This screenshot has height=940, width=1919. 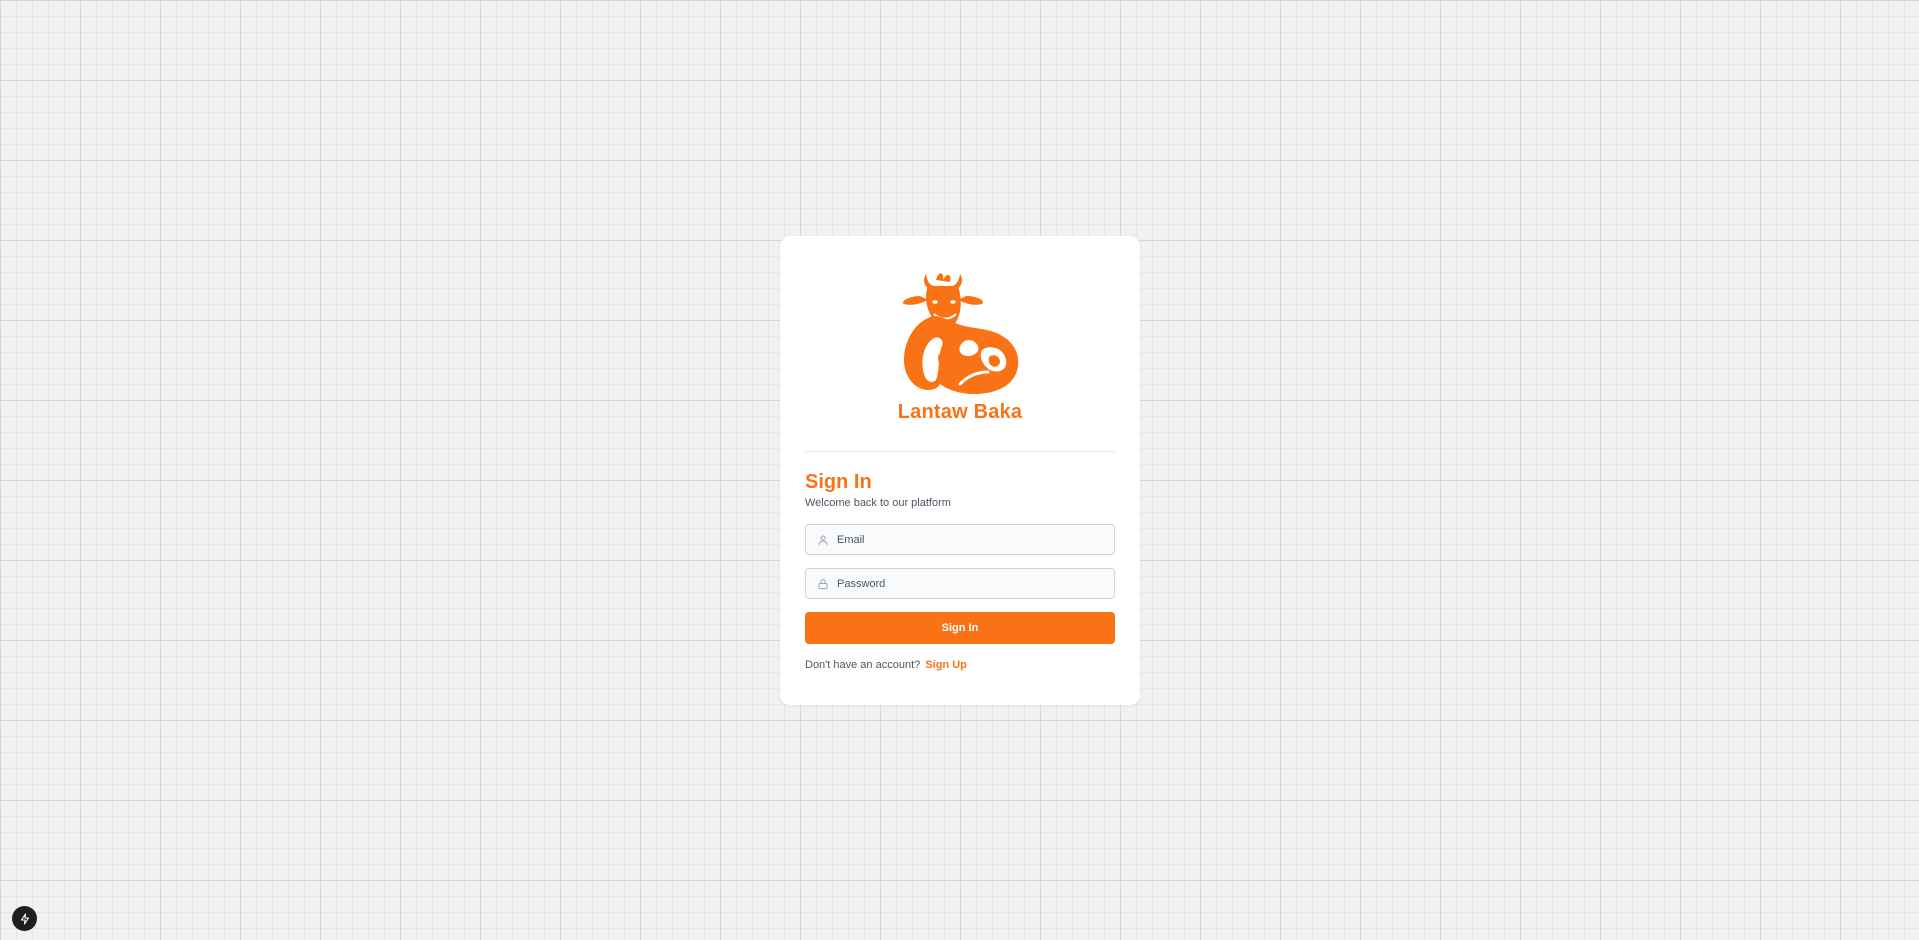 I want to click on email-field, so click(x=960, y=539).